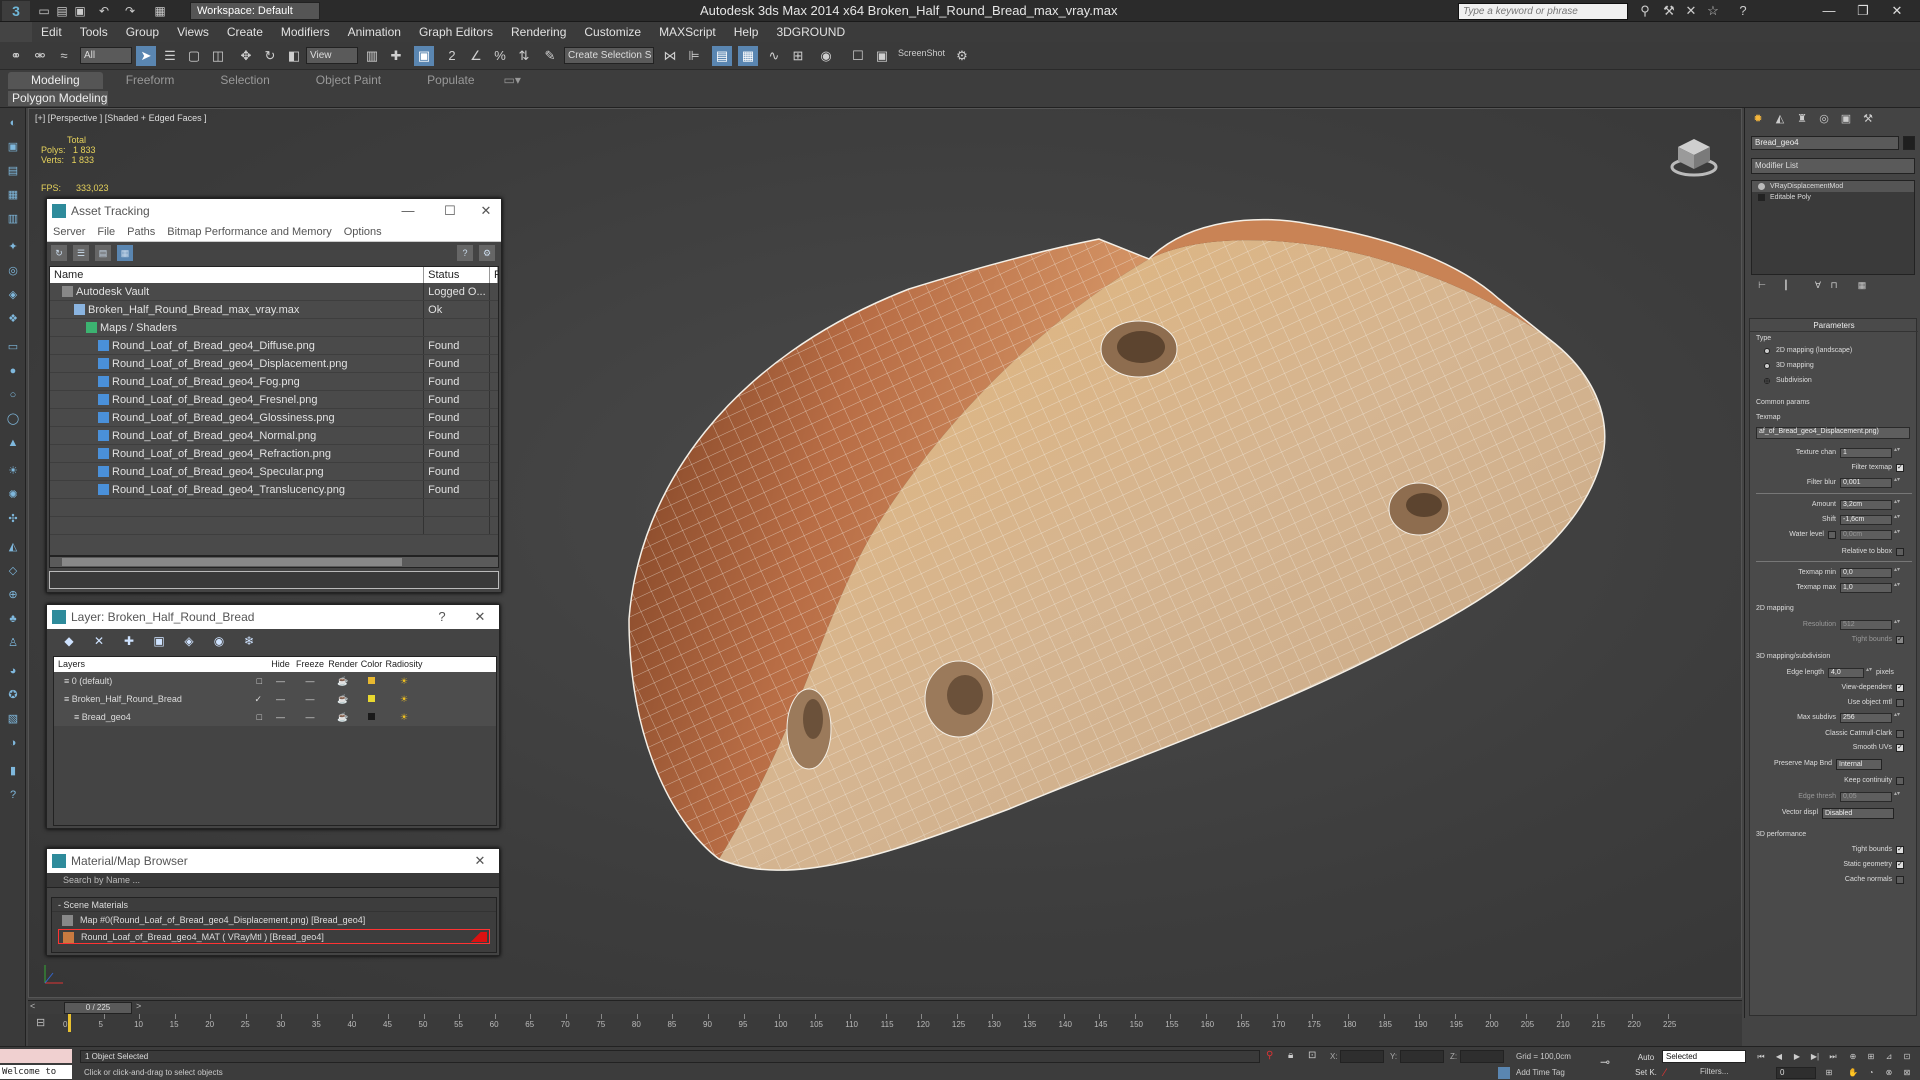 The width and height of the screenshot is (1920, 1080). What do you see at coordinates (274, 328) in the screenshot?
I see `asset-row: Maps / Shaders` at bounding box center [274, 328].